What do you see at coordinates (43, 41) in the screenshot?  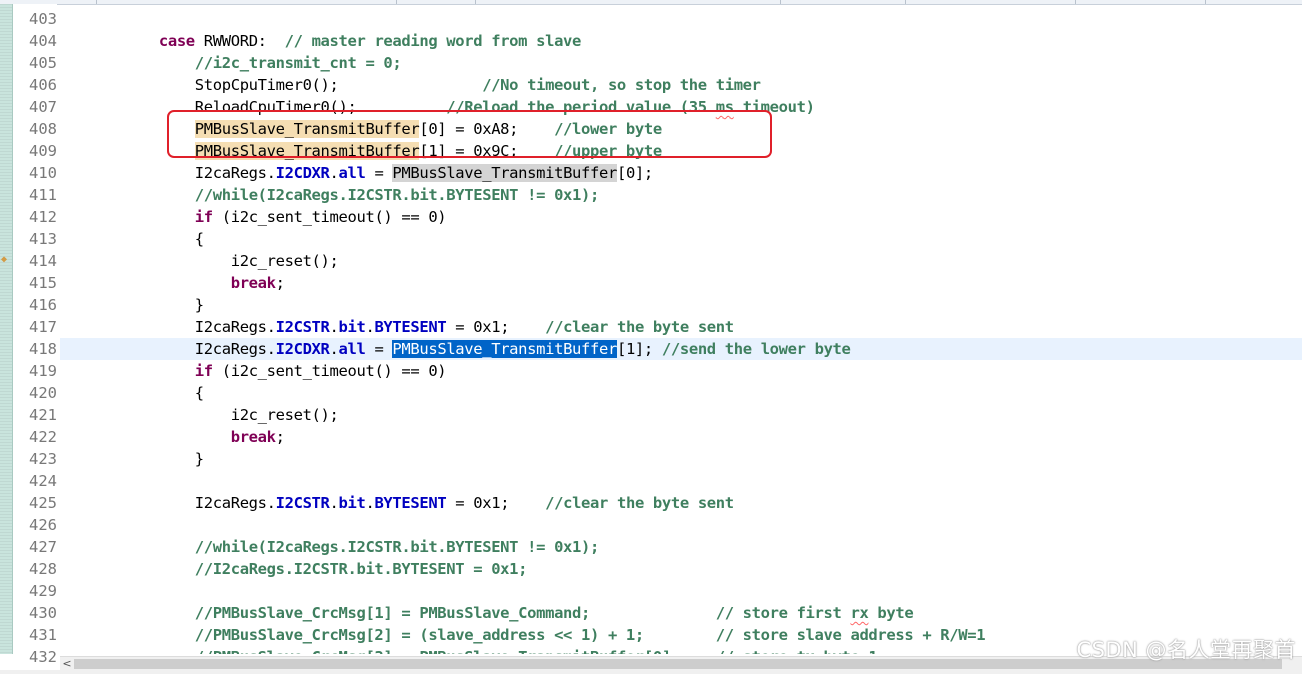 I see `line-number: 404` at bounding box center [43, 41].